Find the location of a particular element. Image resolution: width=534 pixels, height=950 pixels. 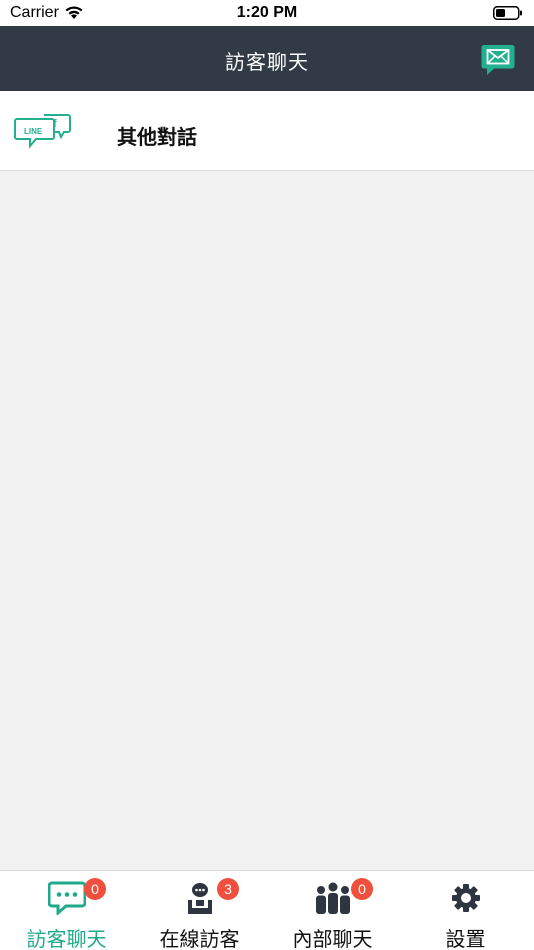

tab-label: 內部聊天 is located at coordinates (332, 939).